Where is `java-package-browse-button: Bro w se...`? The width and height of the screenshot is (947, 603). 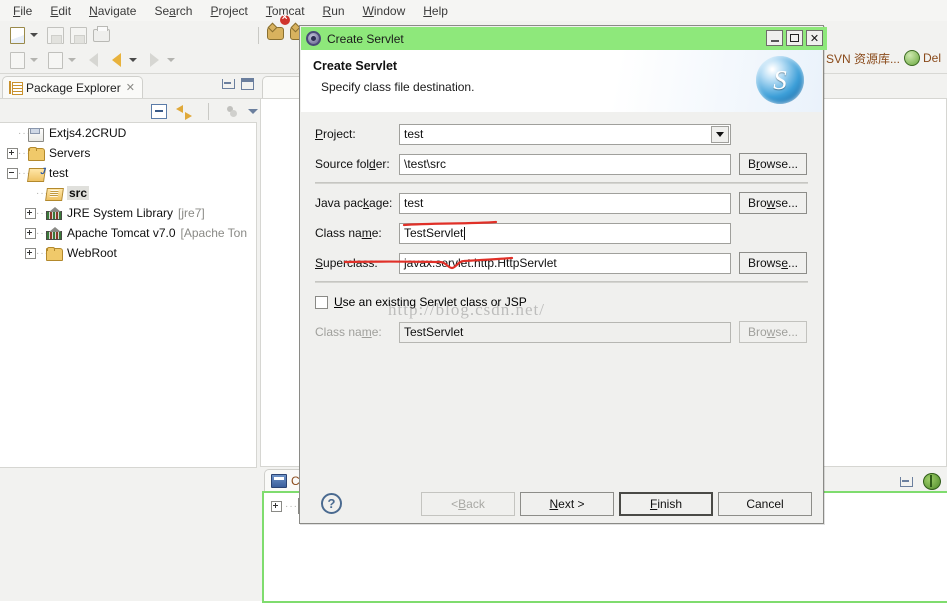
java-package-browse-button: Bro w se... is located at coordinates (773, 203).